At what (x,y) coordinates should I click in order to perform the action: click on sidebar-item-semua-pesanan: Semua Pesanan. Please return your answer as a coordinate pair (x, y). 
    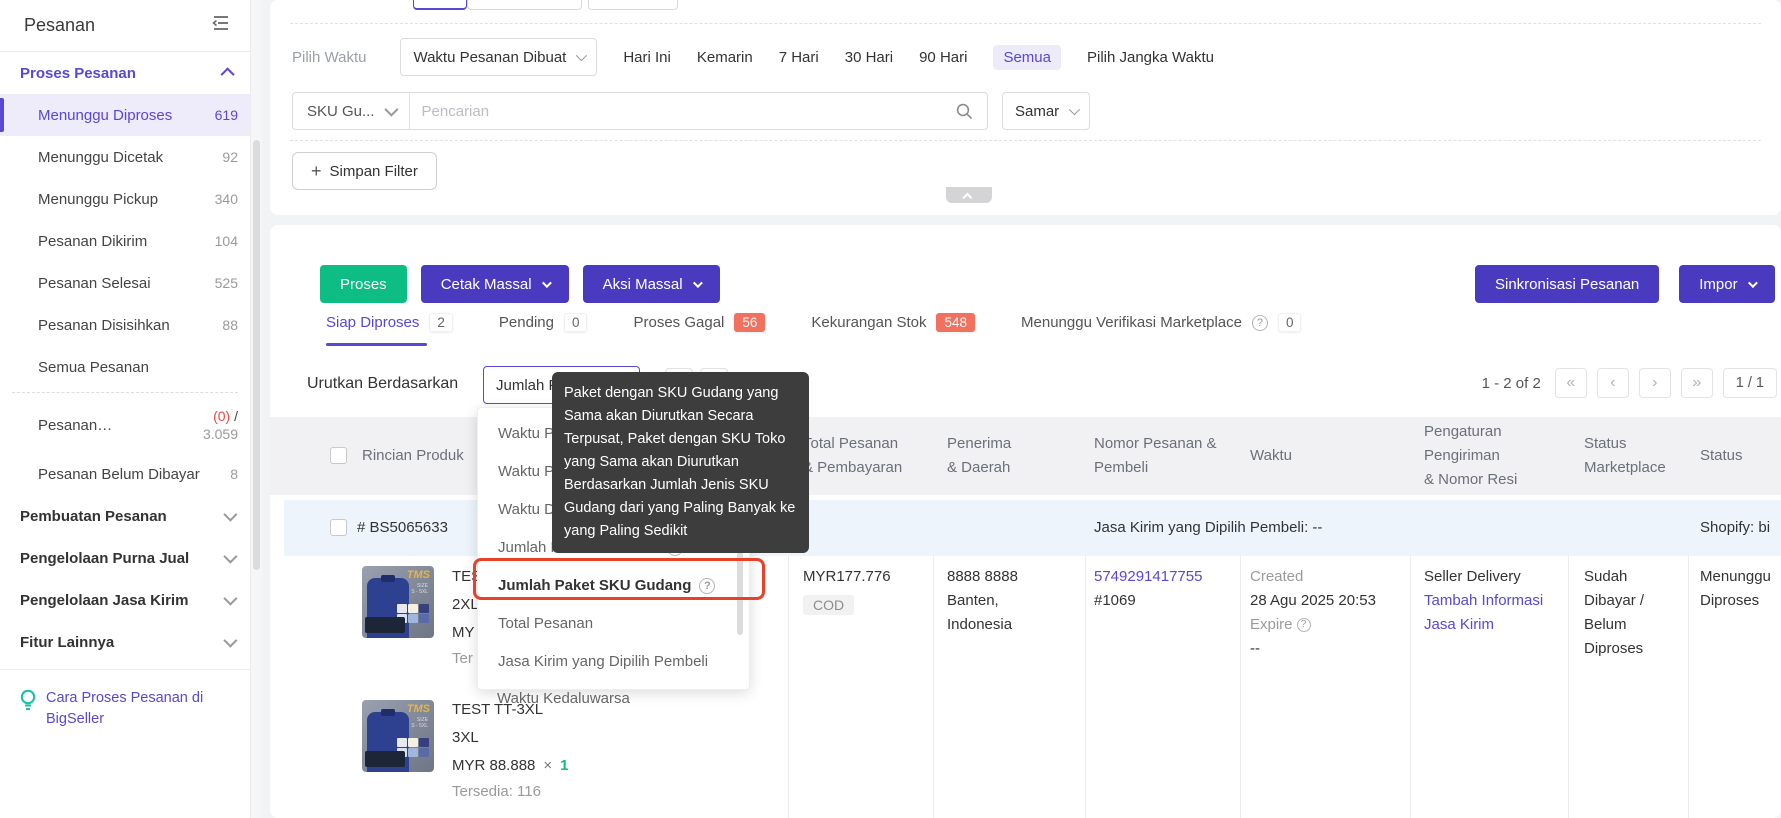
    Looking at the image, I should click on (125, 367).